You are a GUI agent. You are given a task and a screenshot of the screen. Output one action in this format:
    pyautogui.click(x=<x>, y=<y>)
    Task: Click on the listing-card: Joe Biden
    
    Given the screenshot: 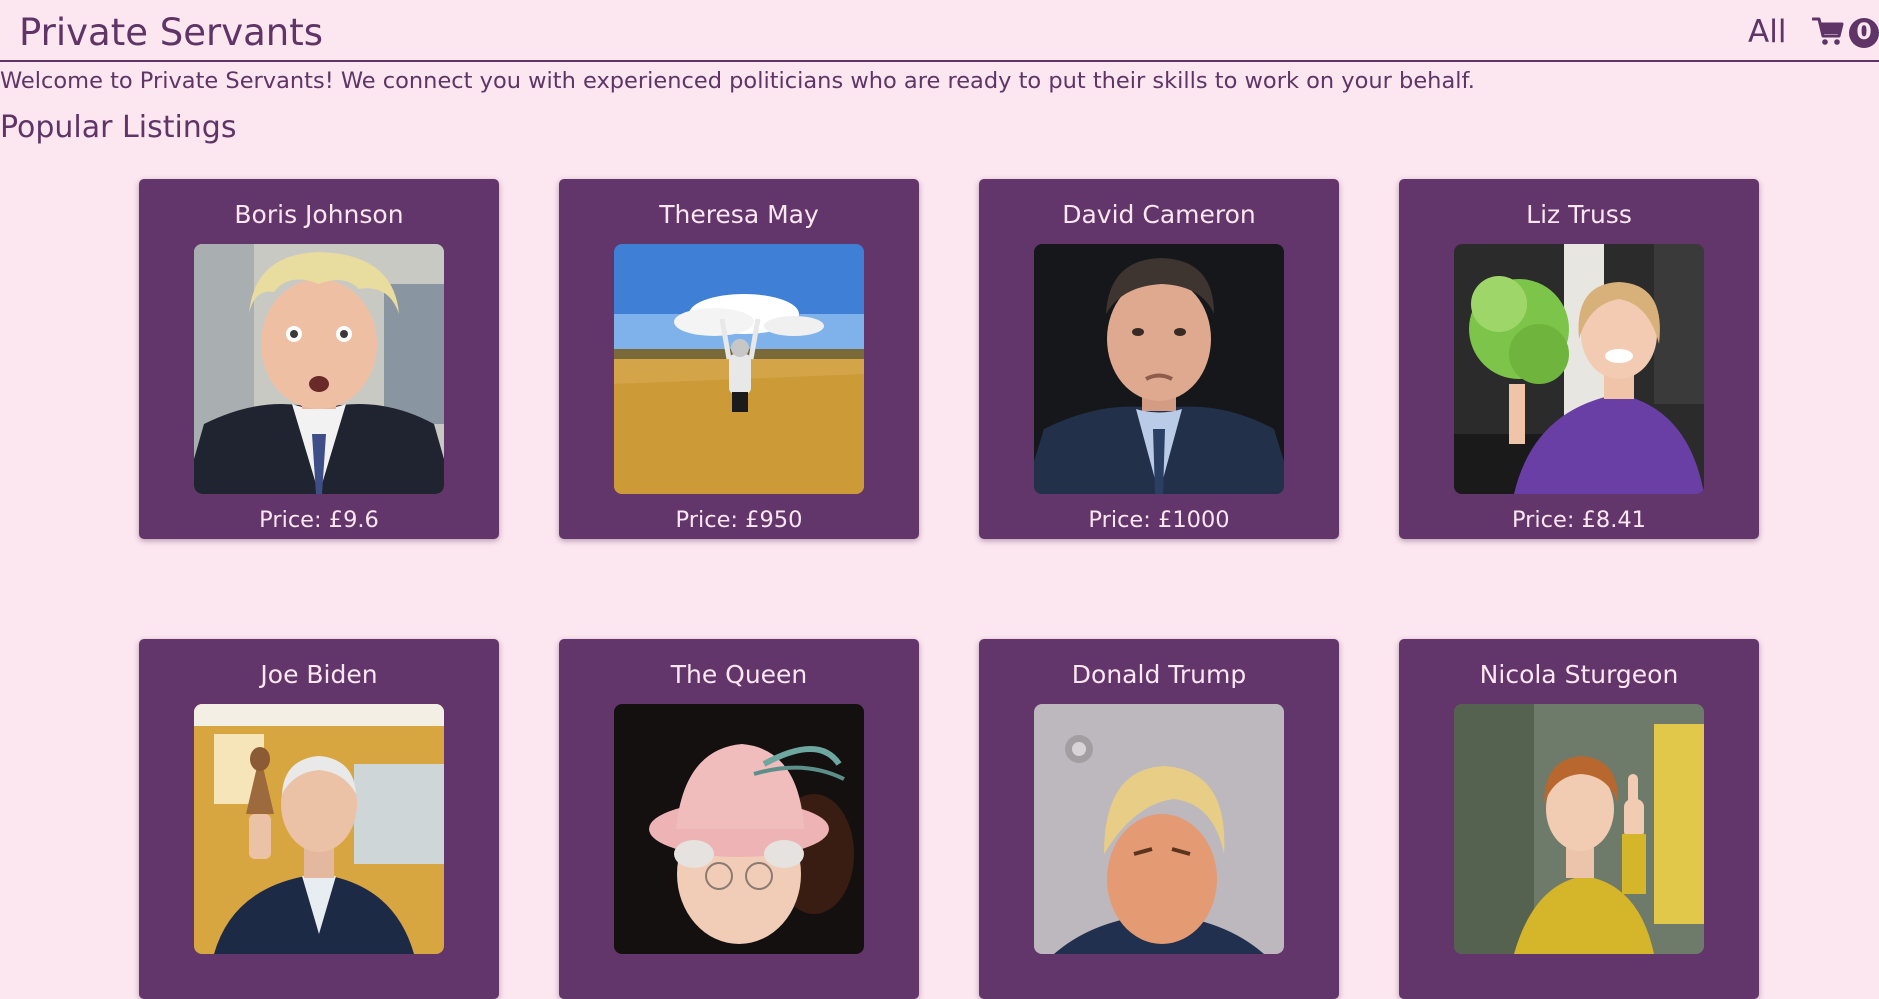 What is the action you would take?
    pyautogui.click(x=319, y=819)
    